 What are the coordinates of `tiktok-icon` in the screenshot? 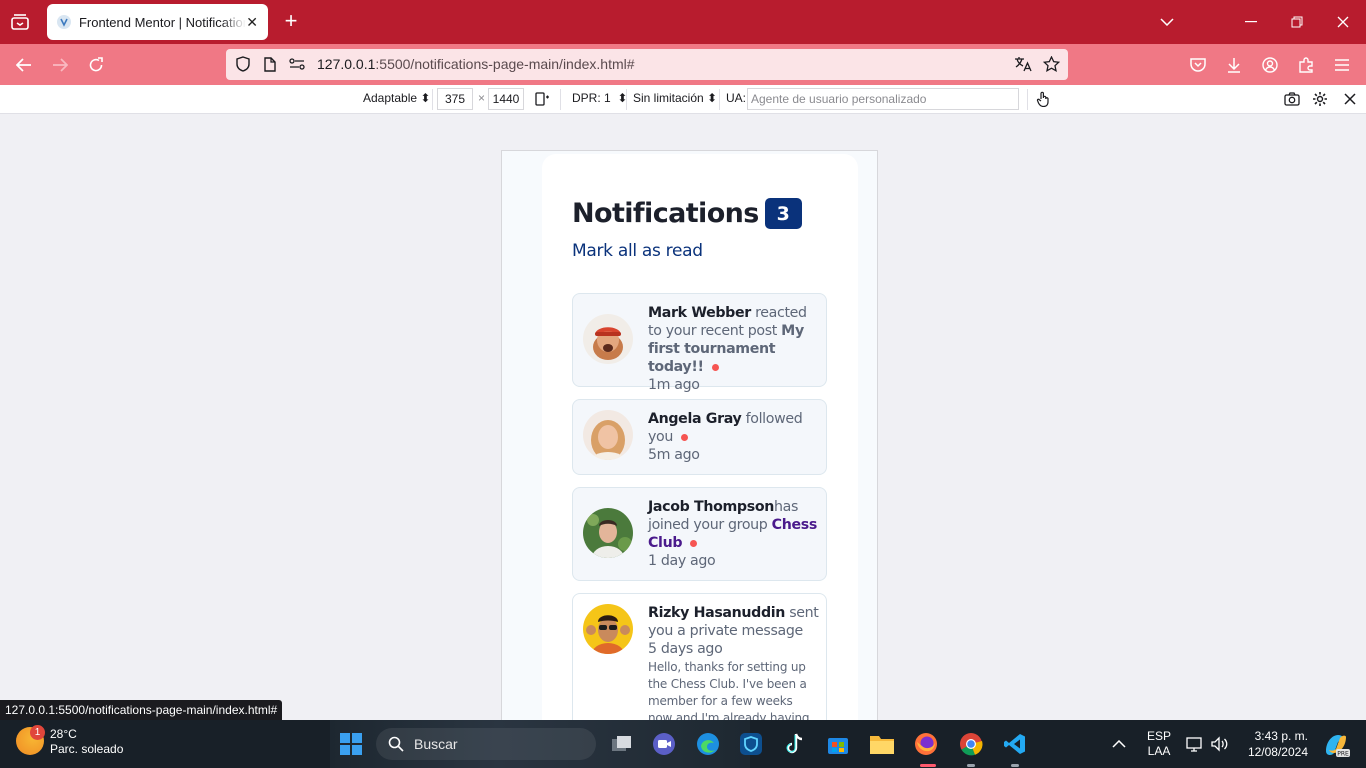 It's located at (795, 744).